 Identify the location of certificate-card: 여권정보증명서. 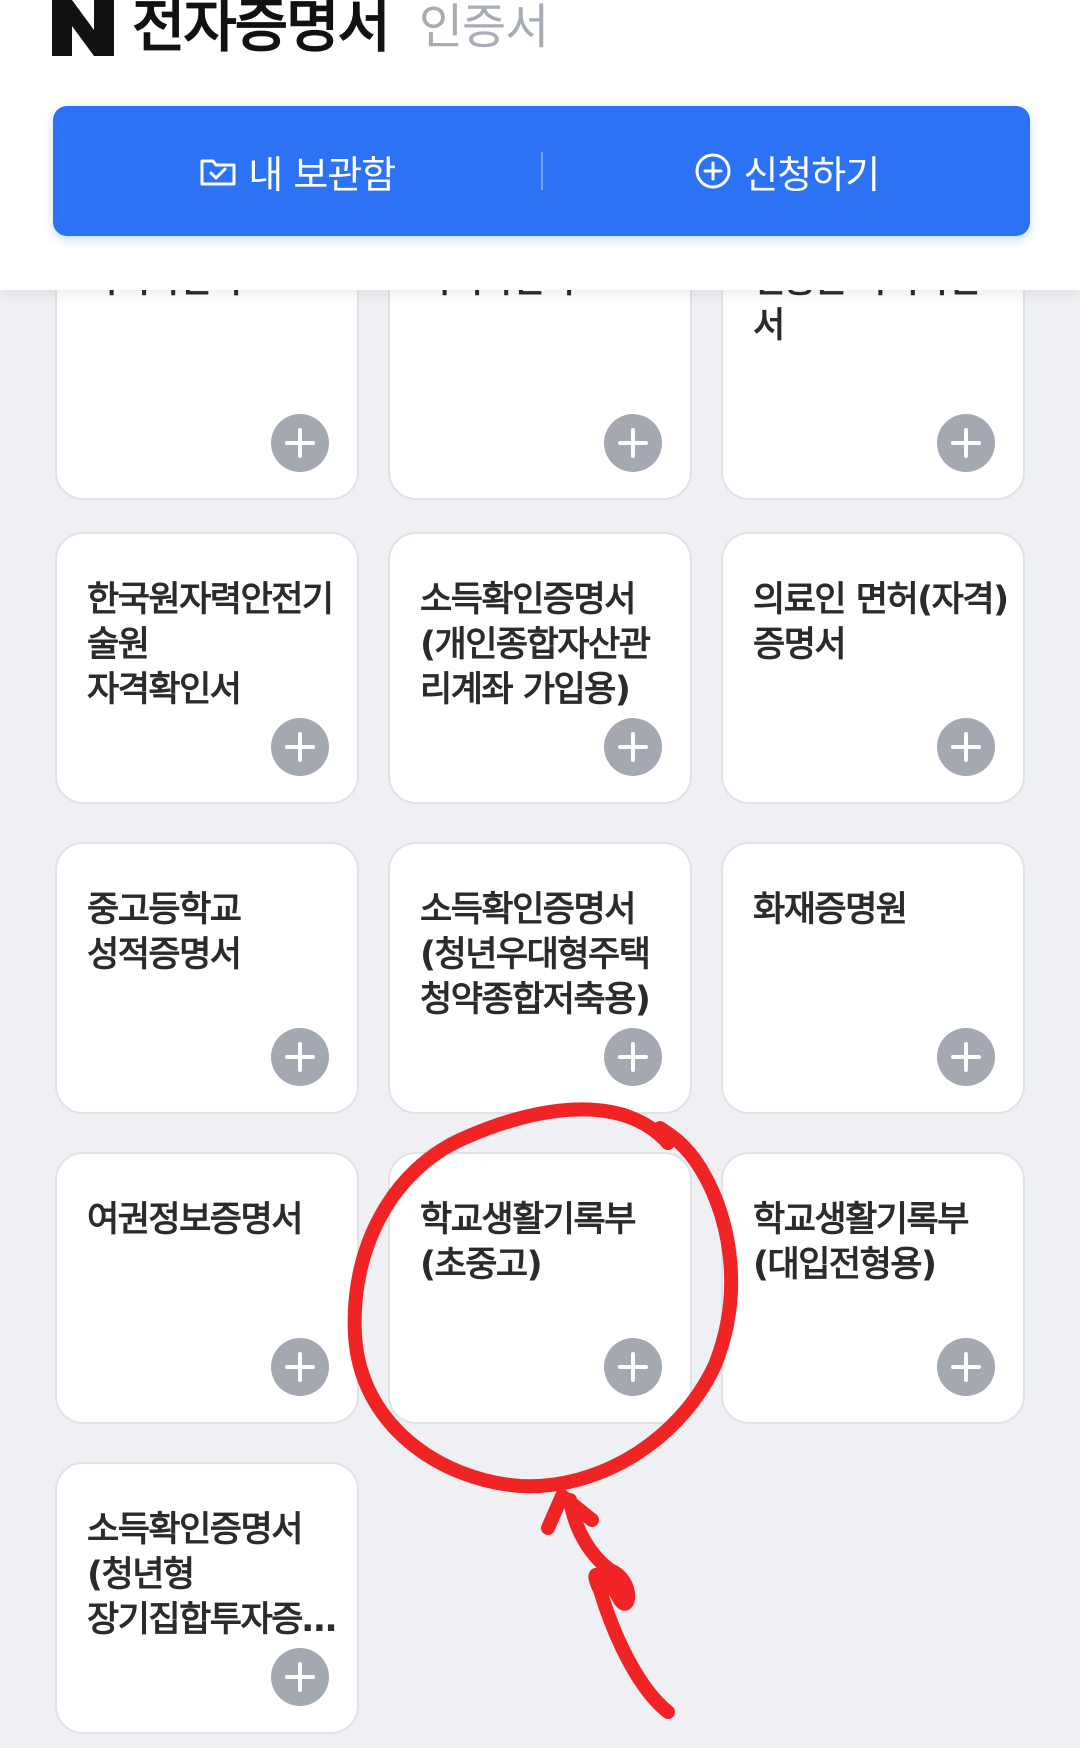
(207, 1288).